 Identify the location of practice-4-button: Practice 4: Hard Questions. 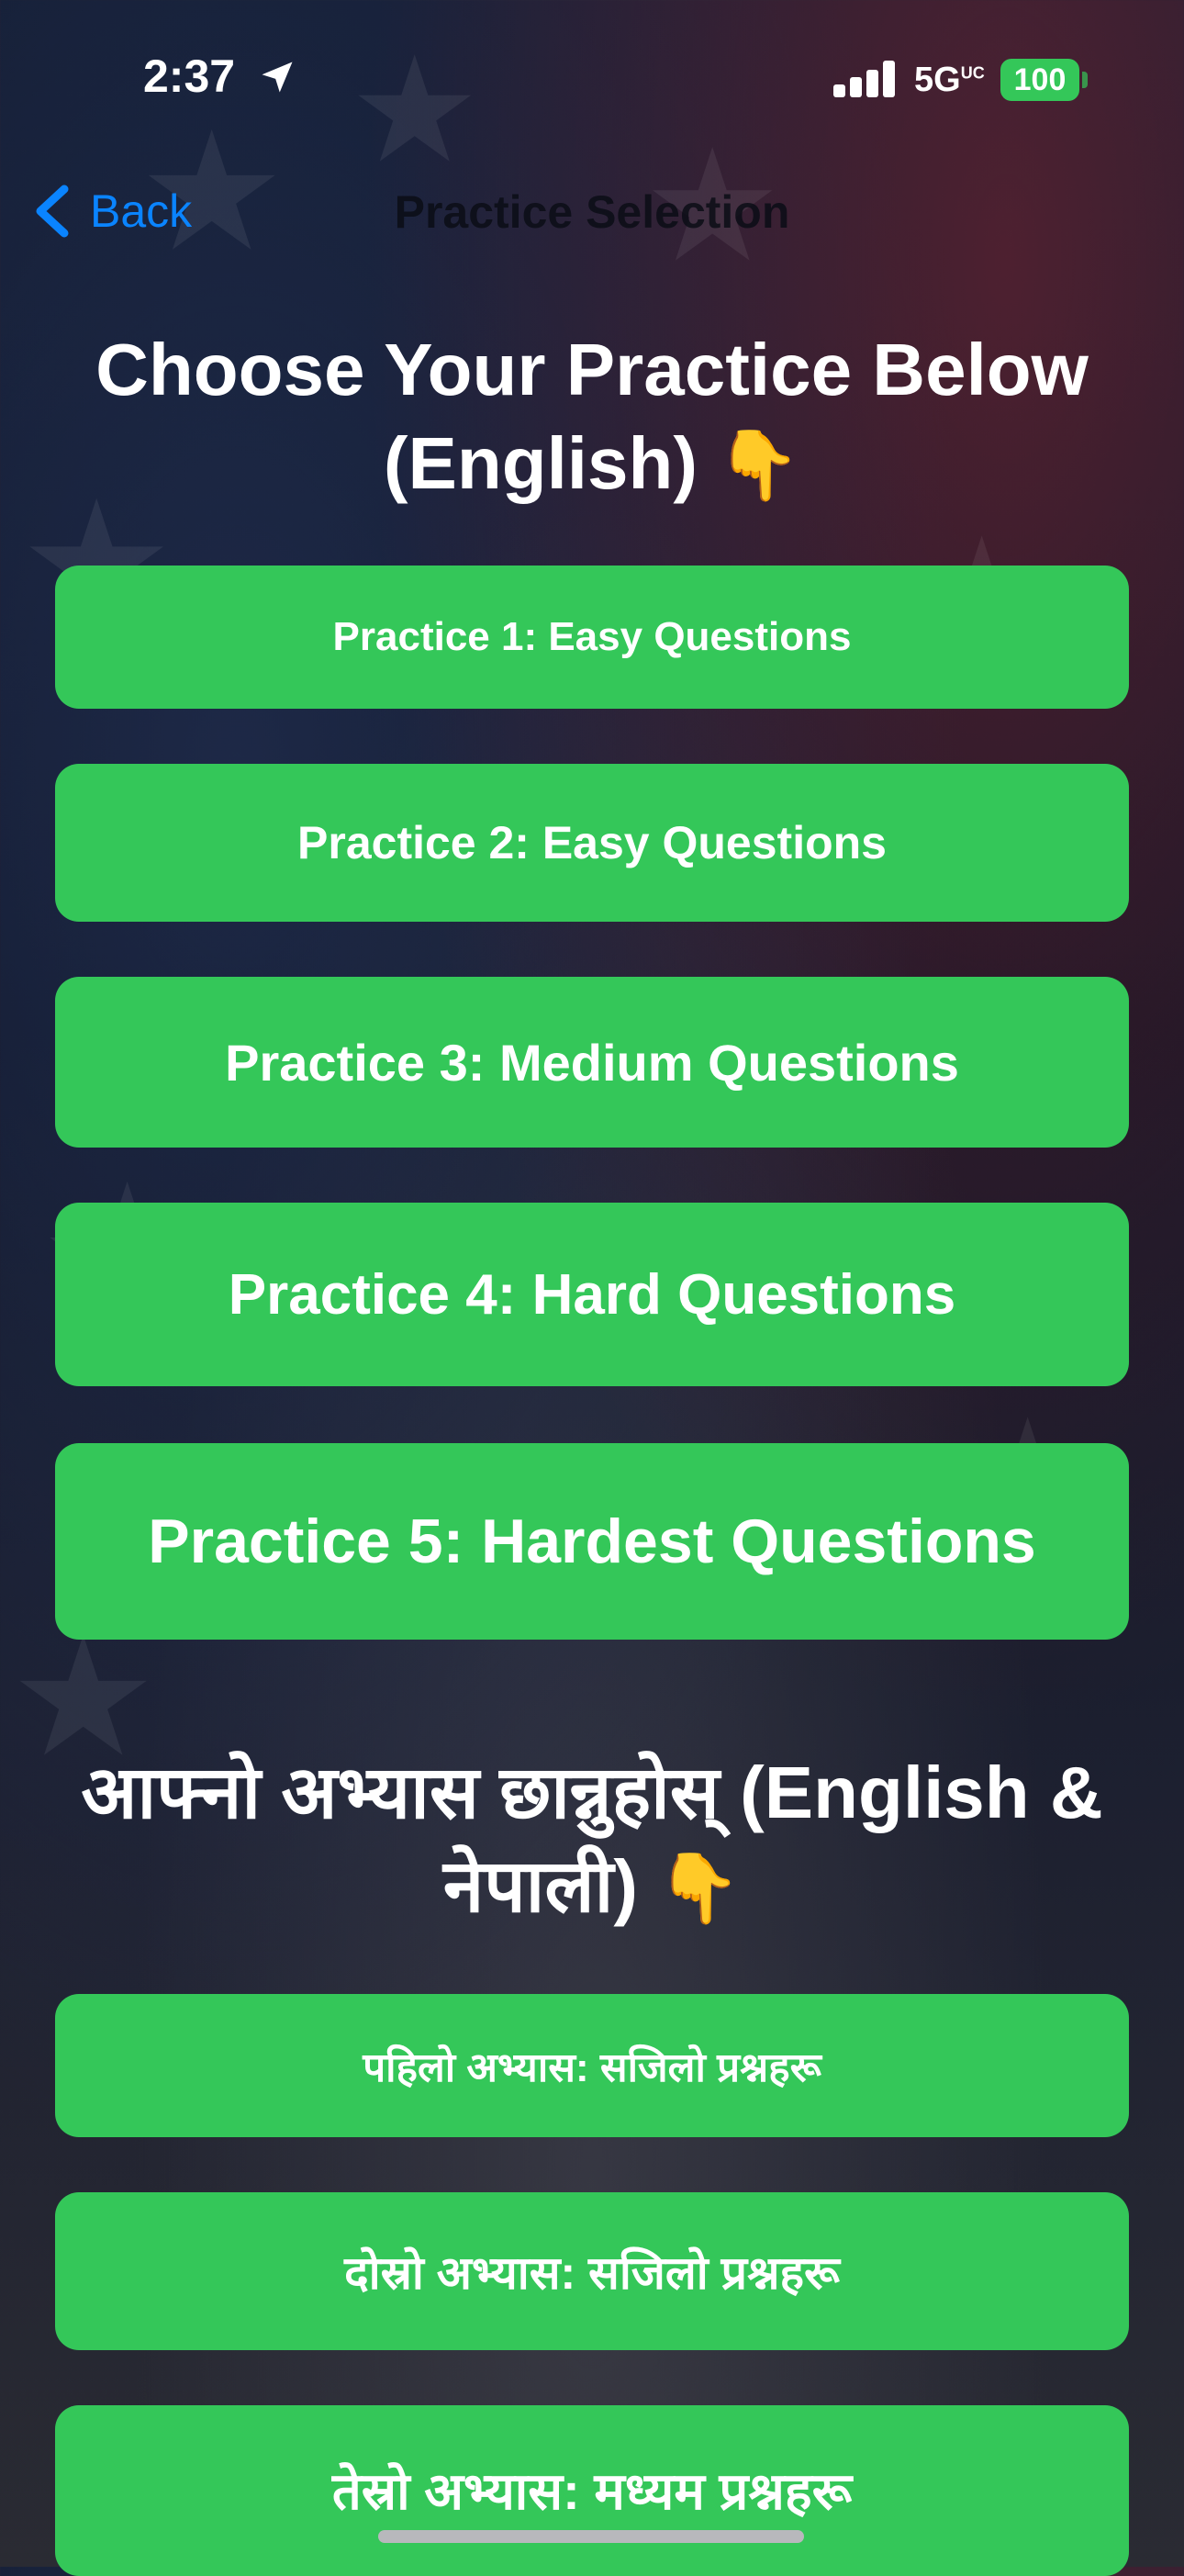
(592, 1294).